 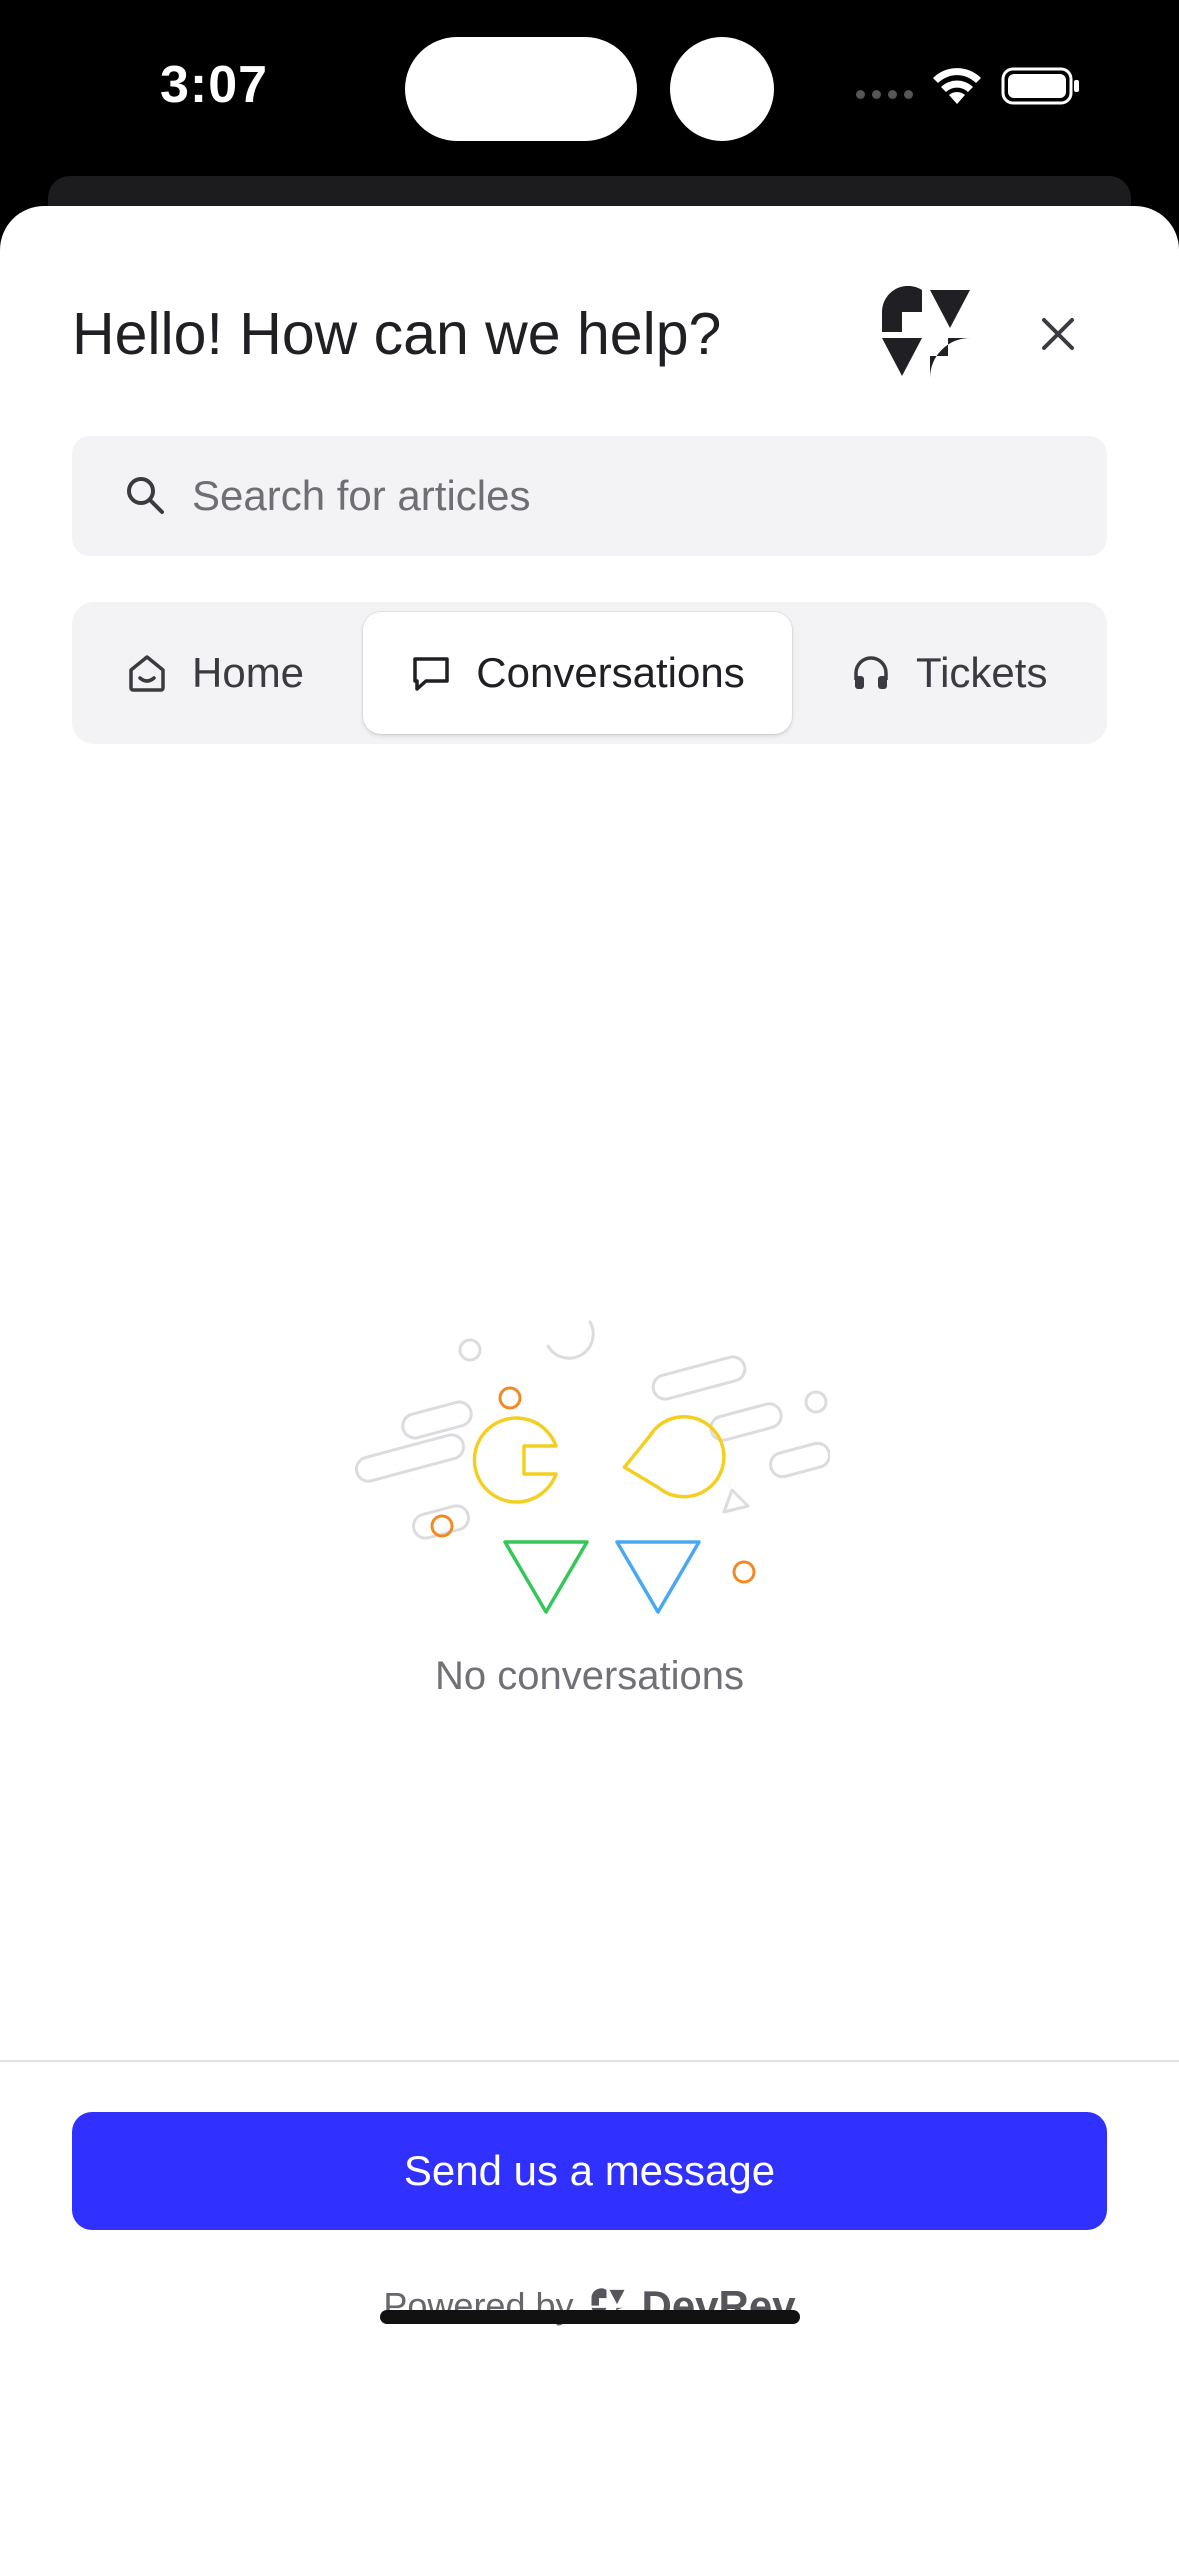 What do you see at coordinates (884, 94) in the screenshot?
I see `signal-icon` at bounding box center [884, 94].